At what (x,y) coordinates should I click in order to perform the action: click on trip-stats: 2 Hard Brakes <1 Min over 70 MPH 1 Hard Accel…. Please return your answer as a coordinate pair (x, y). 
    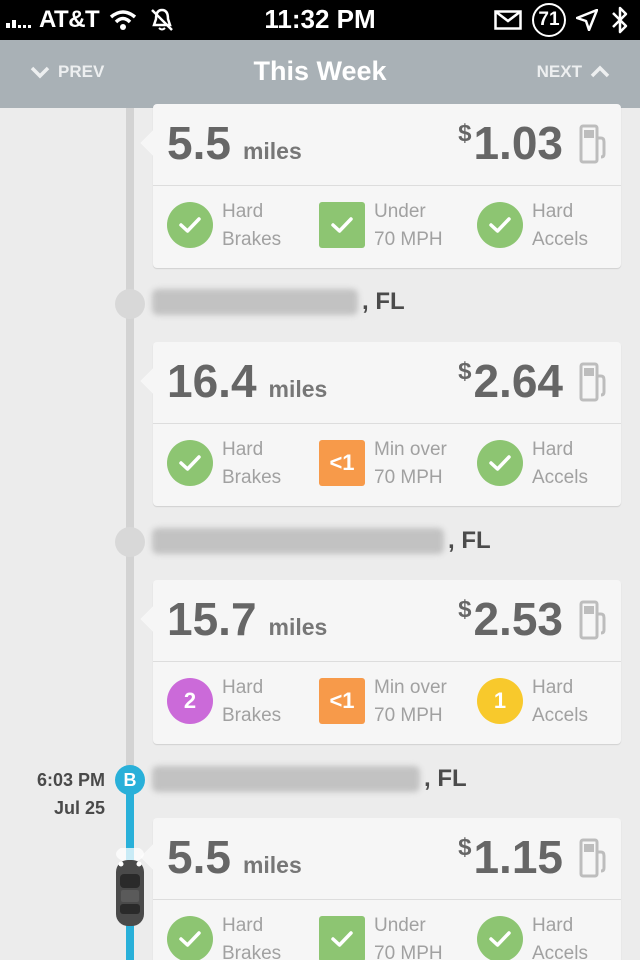
    Looking at the image, I should click on (387, 700).